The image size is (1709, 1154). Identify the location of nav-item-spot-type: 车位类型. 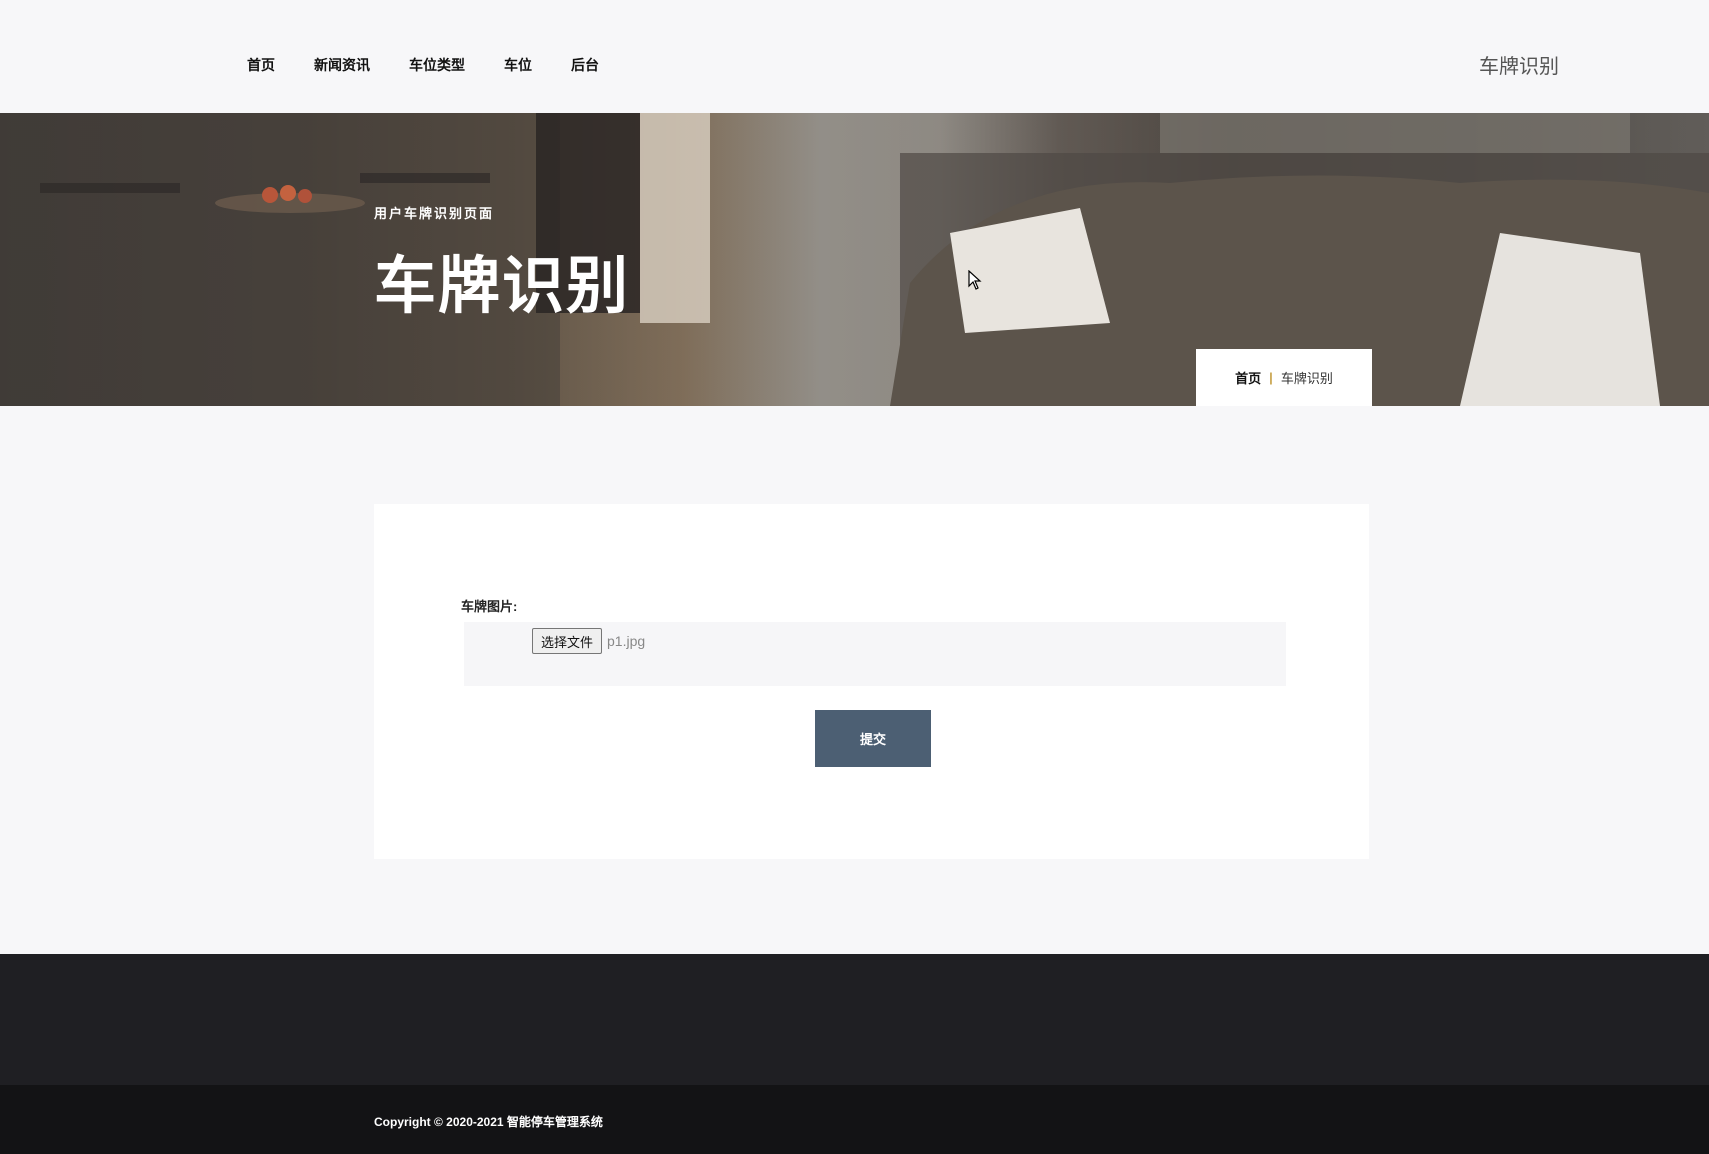
(437, 65).